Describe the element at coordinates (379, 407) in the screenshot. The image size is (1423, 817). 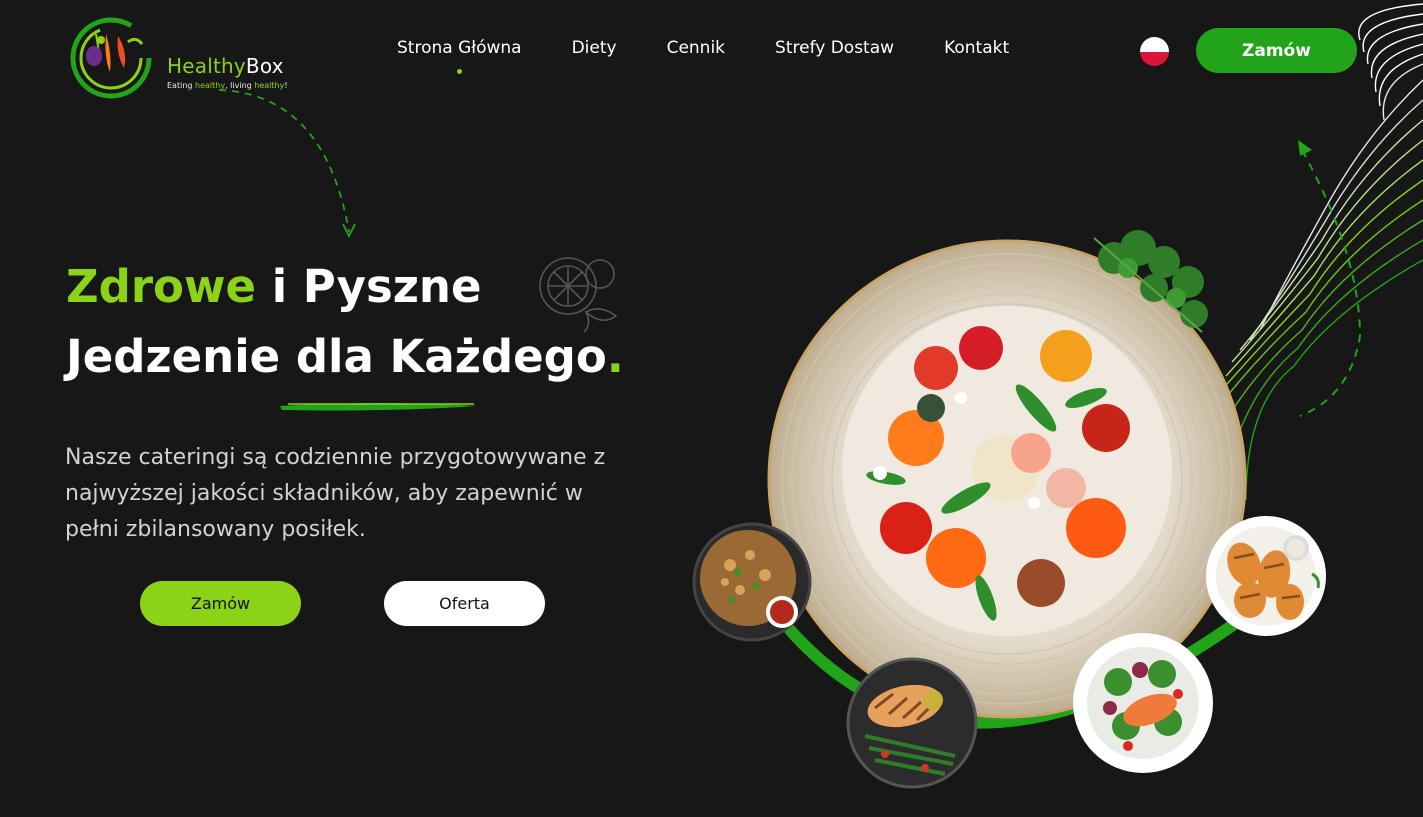
I see `title-brush-underline` at that location.